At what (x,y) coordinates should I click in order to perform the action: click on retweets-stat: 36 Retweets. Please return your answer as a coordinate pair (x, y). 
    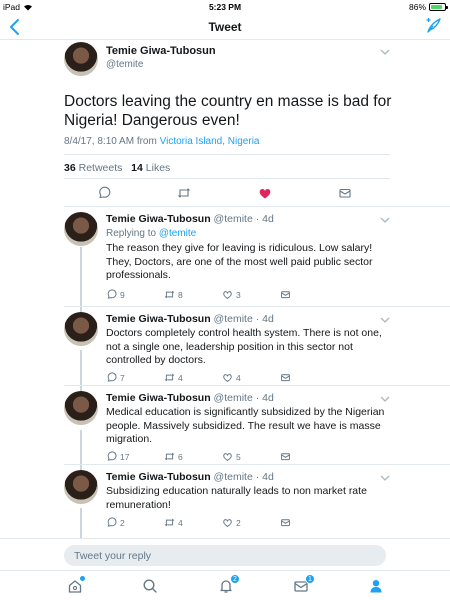
    Looking at the image, I should click on (93, 168).